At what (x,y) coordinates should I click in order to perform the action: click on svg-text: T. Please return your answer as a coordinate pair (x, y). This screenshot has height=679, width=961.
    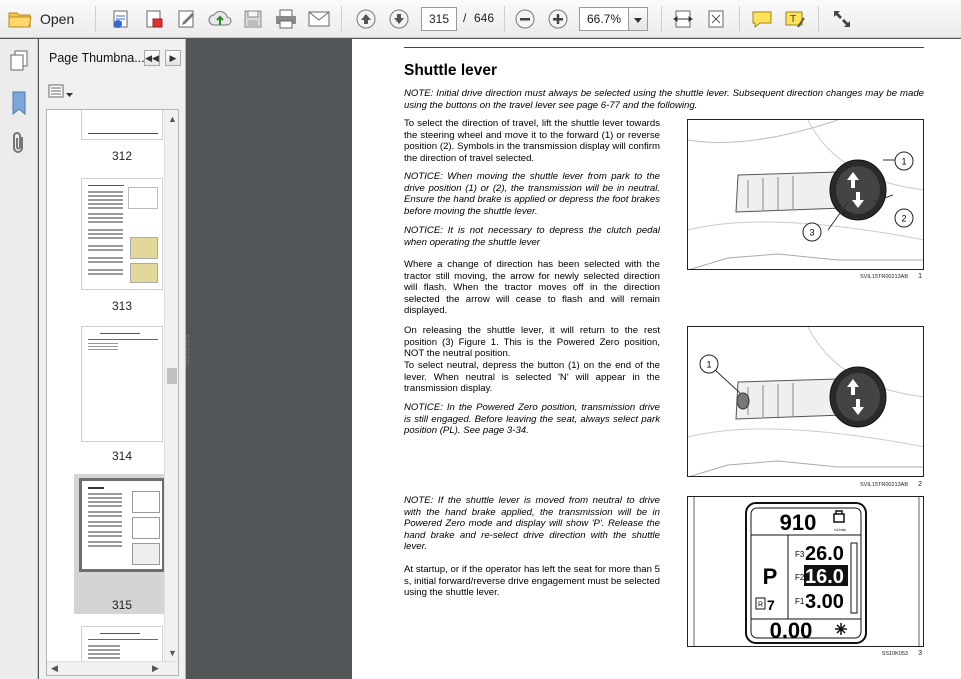
    Looking at the image, I should click on (793, 19).